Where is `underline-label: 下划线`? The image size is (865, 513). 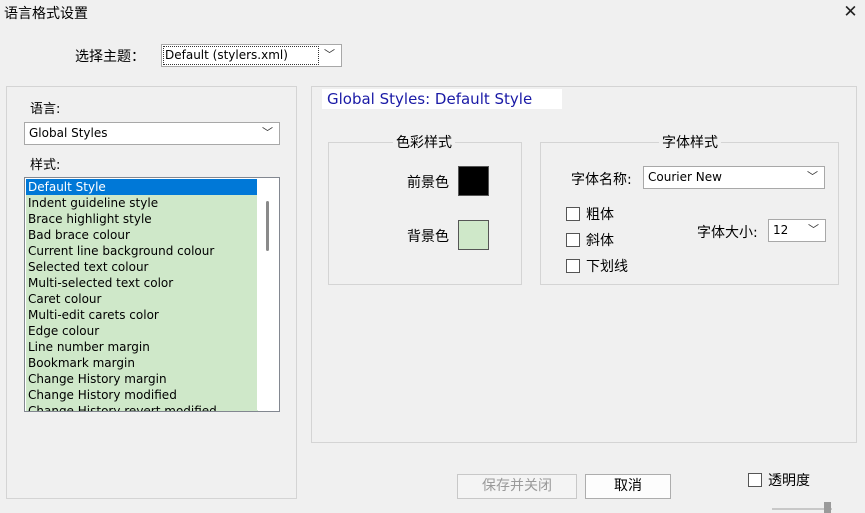
underline-label: 下划线 is located at coordinates (607, 267).